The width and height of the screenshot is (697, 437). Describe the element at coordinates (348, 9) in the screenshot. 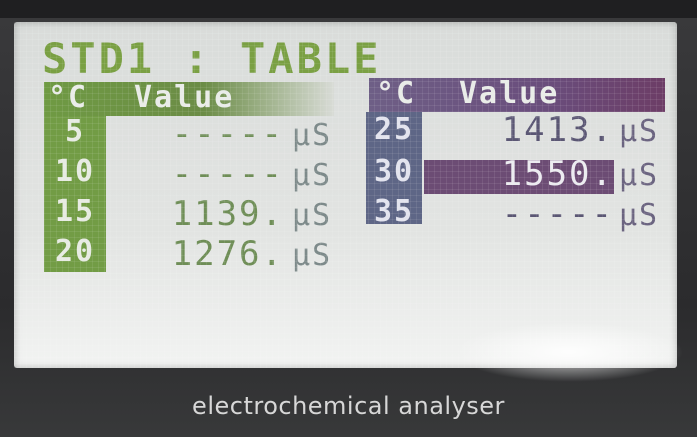

I see `device-bezel-top` at that location.